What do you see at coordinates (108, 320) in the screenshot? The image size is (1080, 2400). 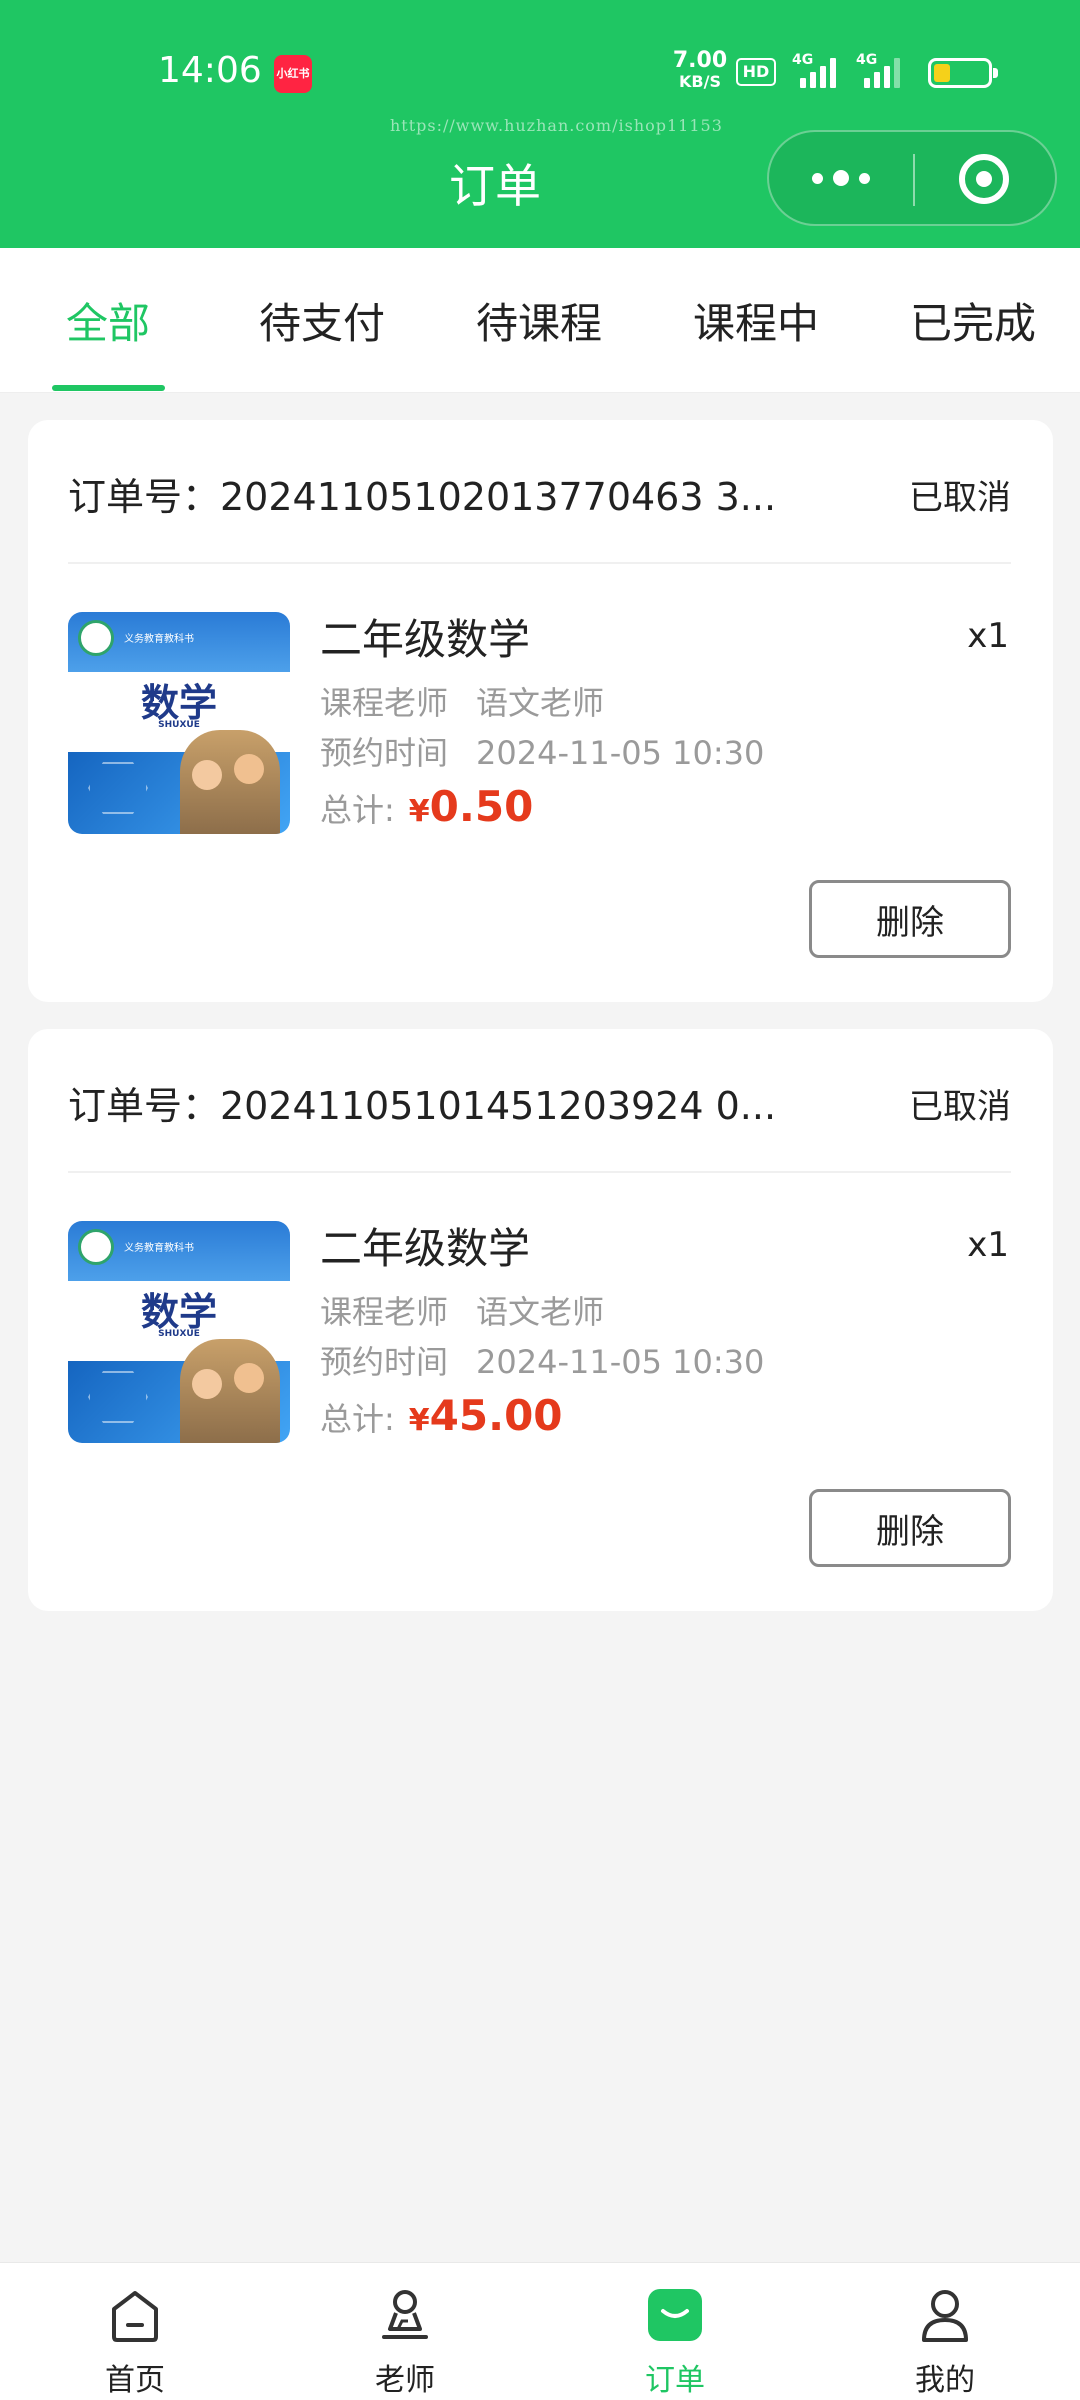 I see `tab-all: 全部` at bounding box center [108, 320].